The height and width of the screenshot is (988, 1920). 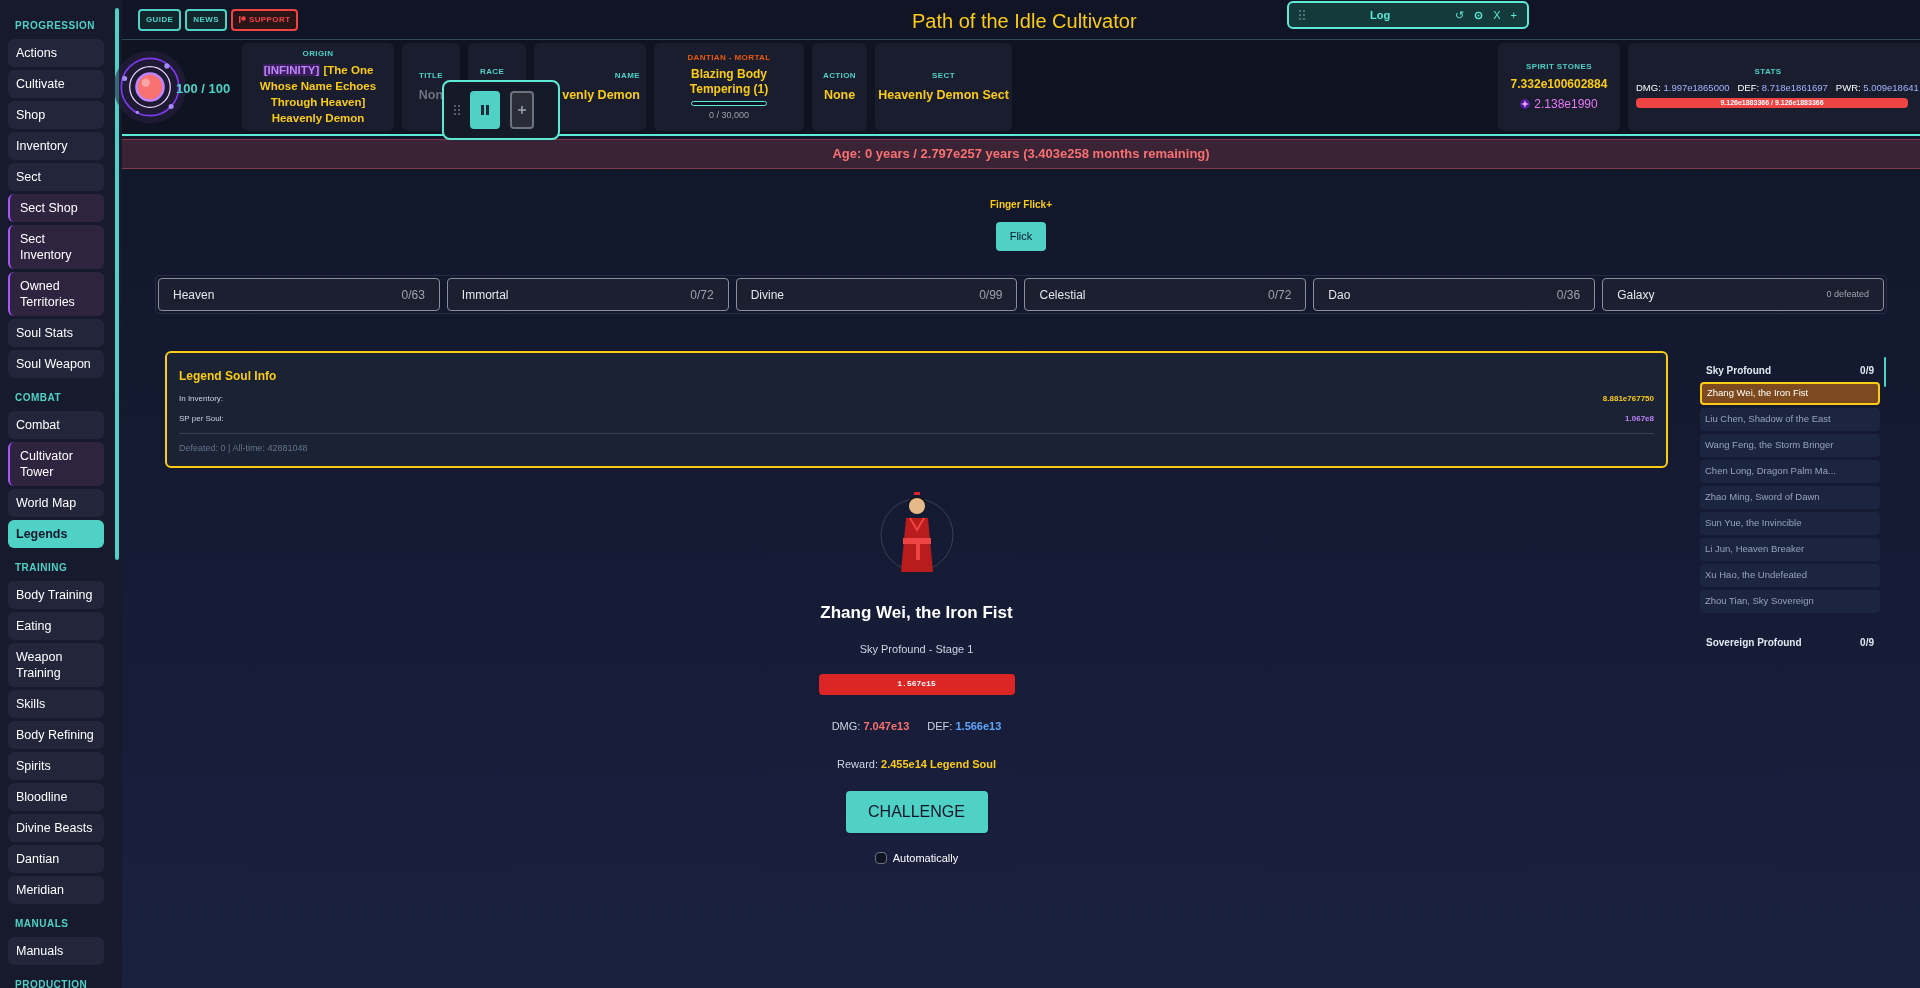 I want to click on settings-icon, so click(x=1479, y=15).